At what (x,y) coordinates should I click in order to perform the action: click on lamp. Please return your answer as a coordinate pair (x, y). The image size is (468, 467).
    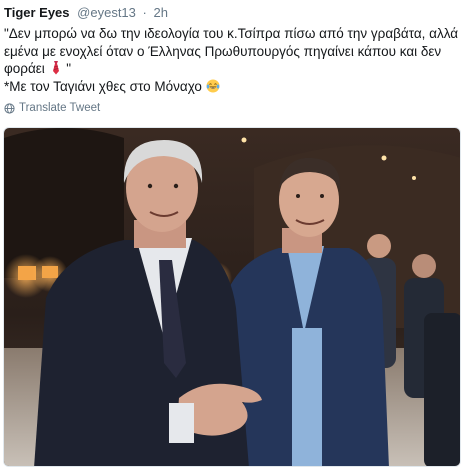
    Looking at the image, I should click on (50, 272).